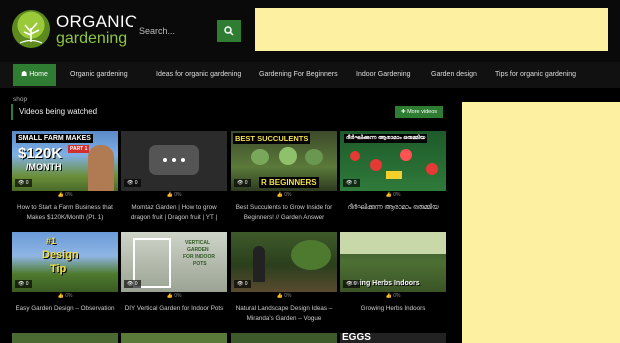 The width and height of the screenshot is (620, 343). I want to click on loading-icon, so click(174, 160).